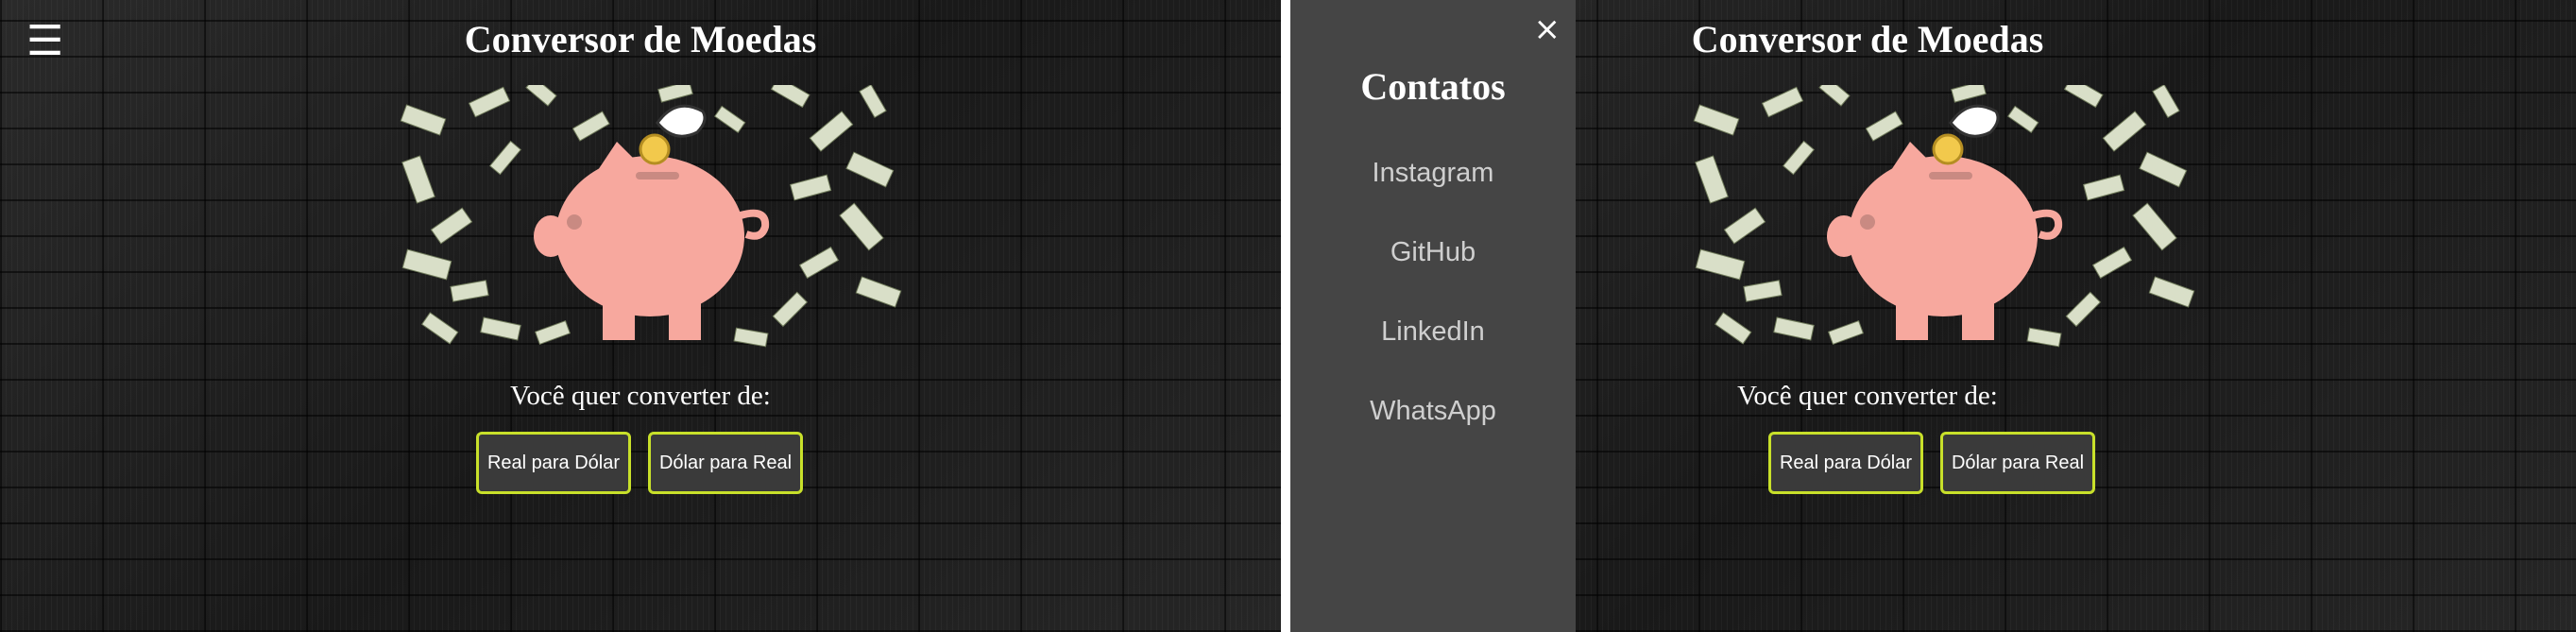 Image resolution: width=2576 pixels, height=632 pixels. Describe the element at coordinates (1433, 332) in the screenshot. I see `linkedin-link: LinkedIn` at that location.